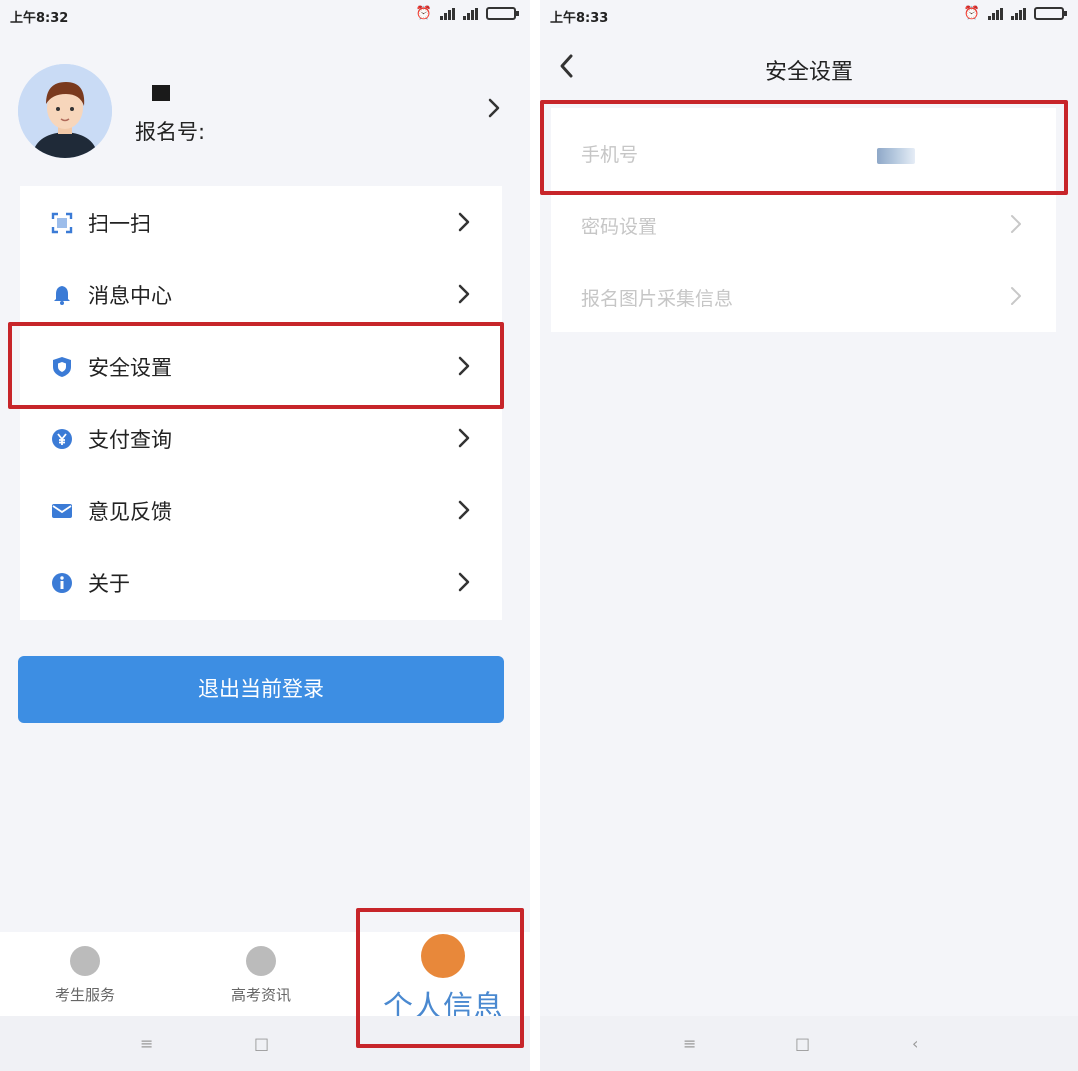  I want to click on logout-button: 退出当前登录, so click(261, 689).